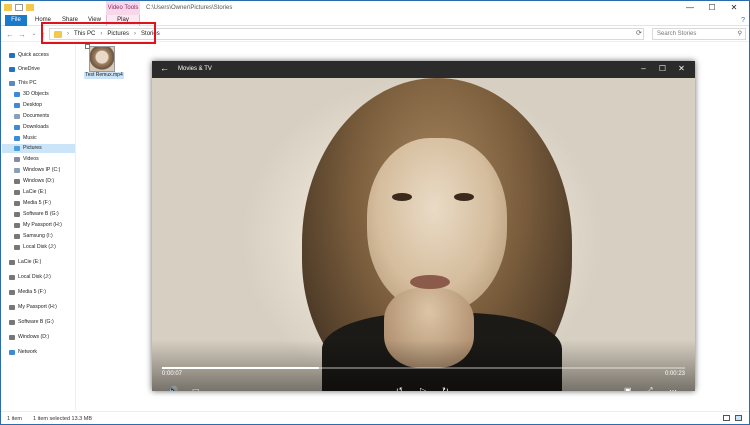 The height and width of the screenshot is (425, 750). What do you see at coordinates (195, 69) in the screenshot?
I see `player-title: Movies & TV` at bounding box center [195, 69].